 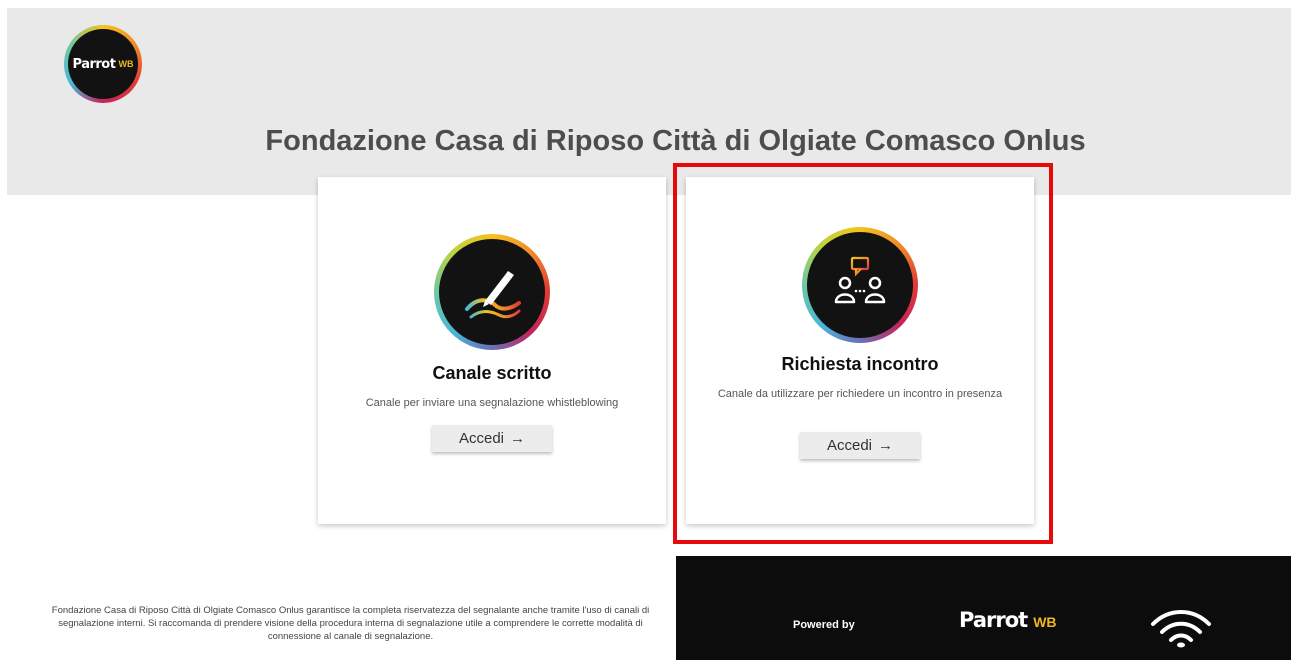 What do you see at coordinates (94, 64) in the screenshot?
I see `logo-text: Parrot` at bounding box center [94, 64].